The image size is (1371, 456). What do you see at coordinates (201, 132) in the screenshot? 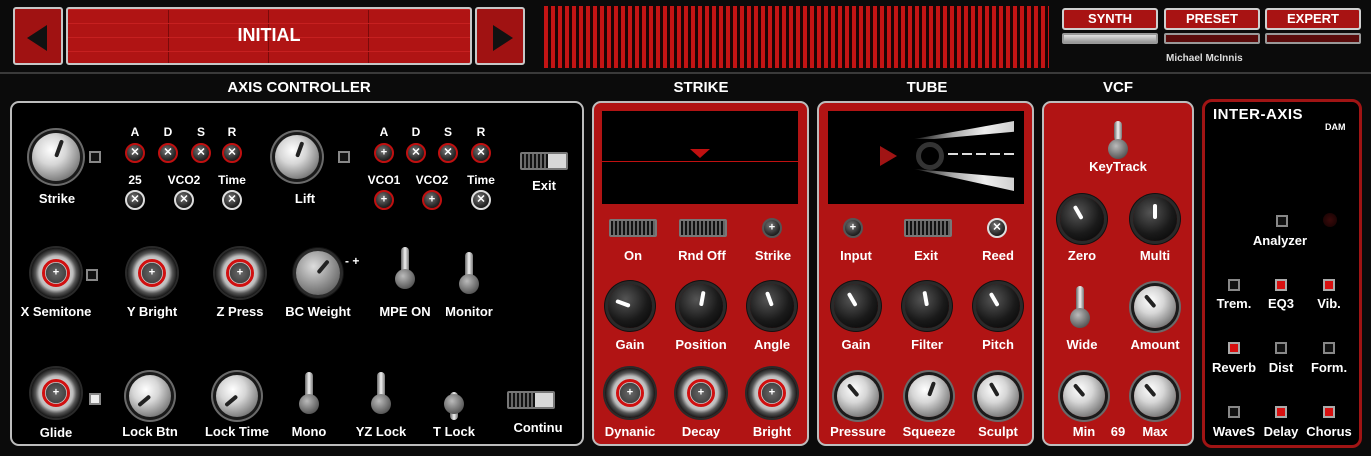
I see `env1-s-label: S` at bounding box center [201, 132].